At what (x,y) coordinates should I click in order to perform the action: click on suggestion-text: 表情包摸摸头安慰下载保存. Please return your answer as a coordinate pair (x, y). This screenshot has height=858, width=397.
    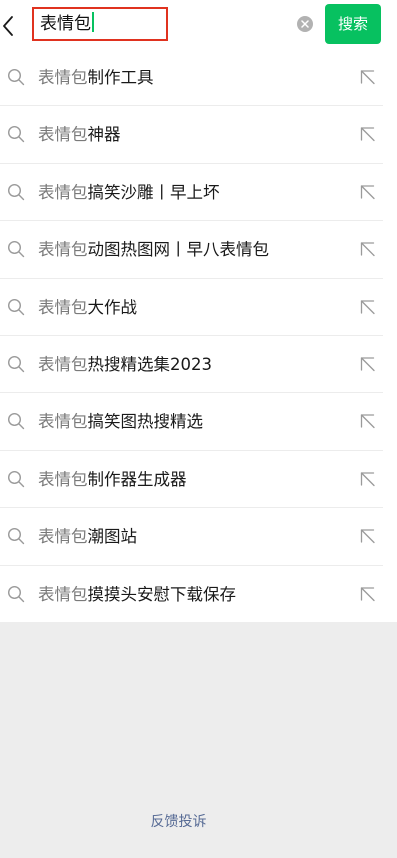
    Looking at the image, I should click on (137, 594).